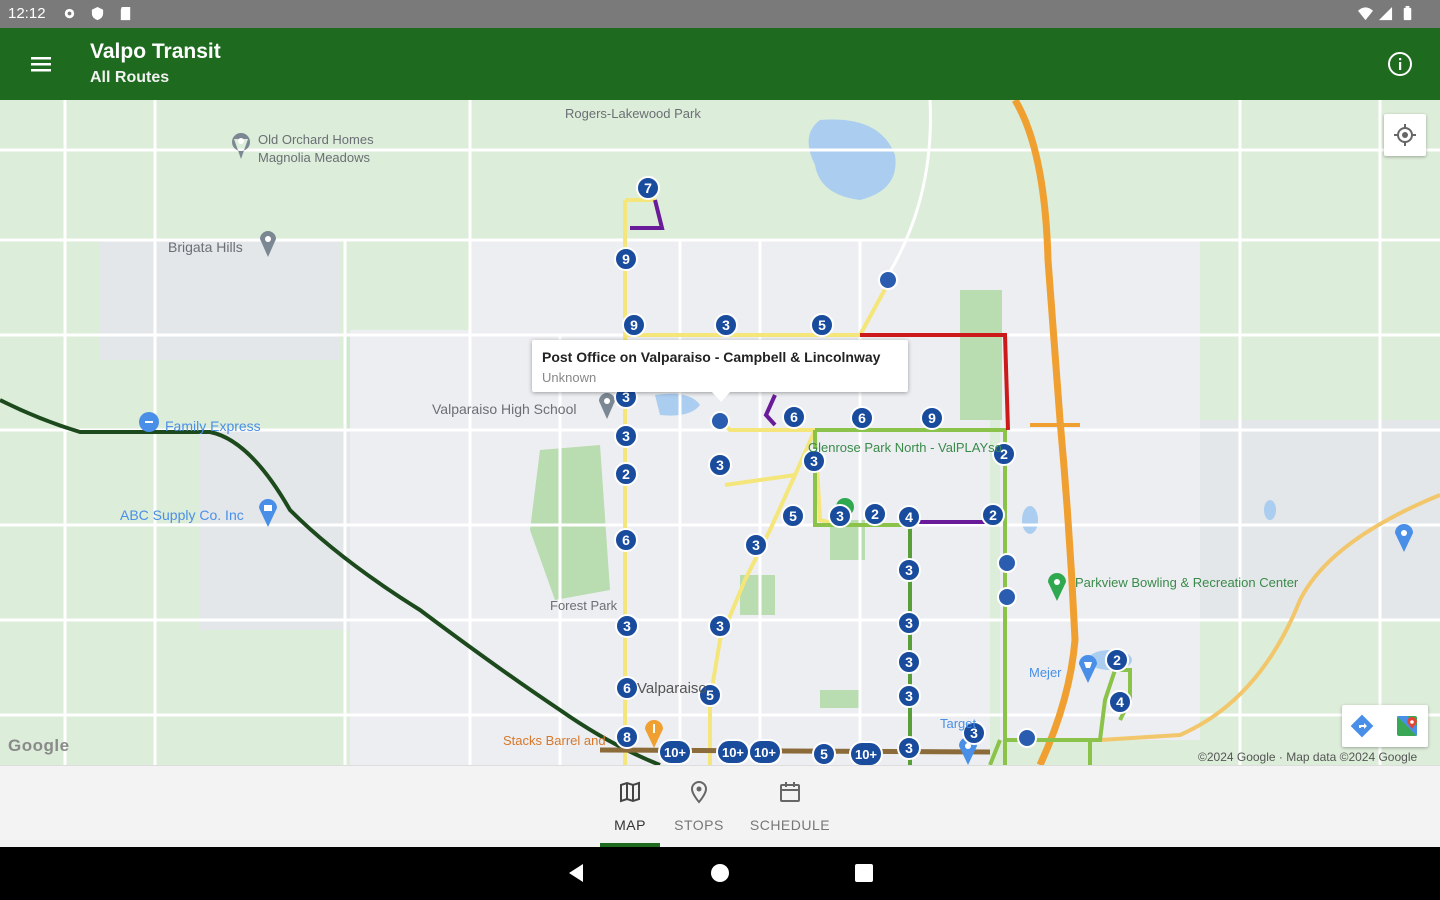 The height and width of the screenshot is (900, 1440). Describe the element at coordinates (504, 409) in the screenshot. I see `place-label: Valparaiso High School` at that location.